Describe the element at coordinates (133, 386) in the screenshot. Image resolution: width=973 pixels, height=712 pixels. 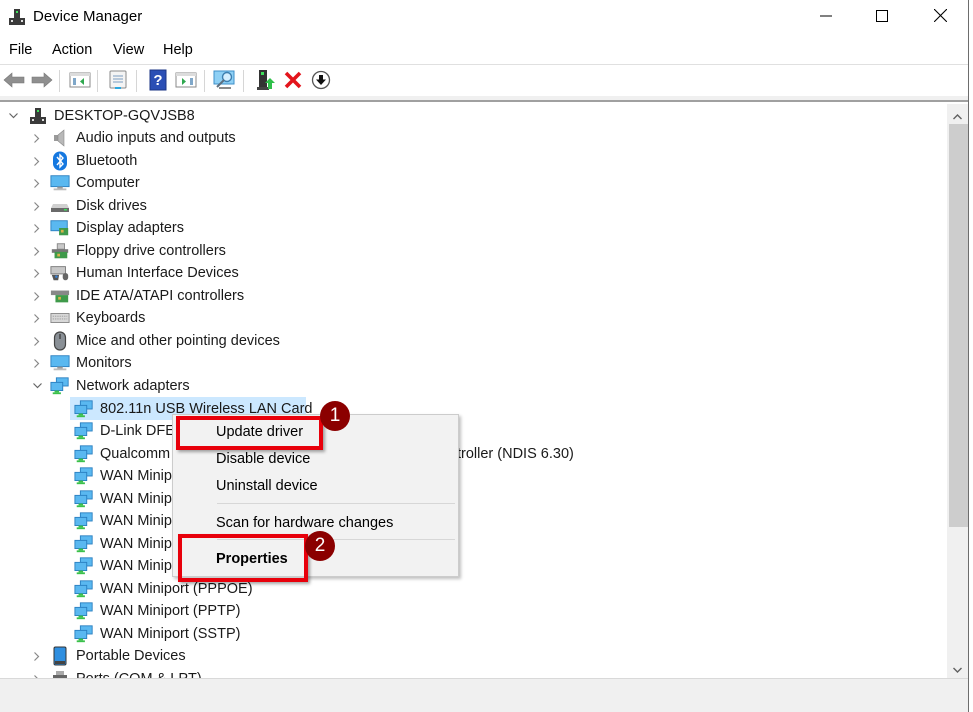
I see `tree-category-label: Network adapters` at that location.